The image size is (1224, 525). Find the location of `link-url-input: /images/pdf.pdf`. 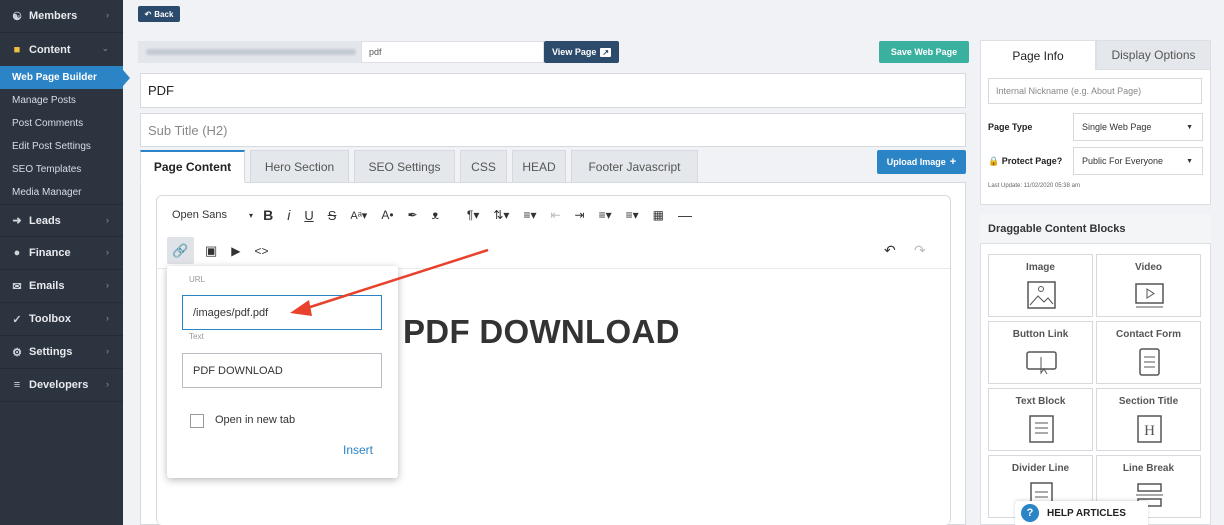

link-url-input: /images/pdf.pdf is located at coordinates (282, 312).